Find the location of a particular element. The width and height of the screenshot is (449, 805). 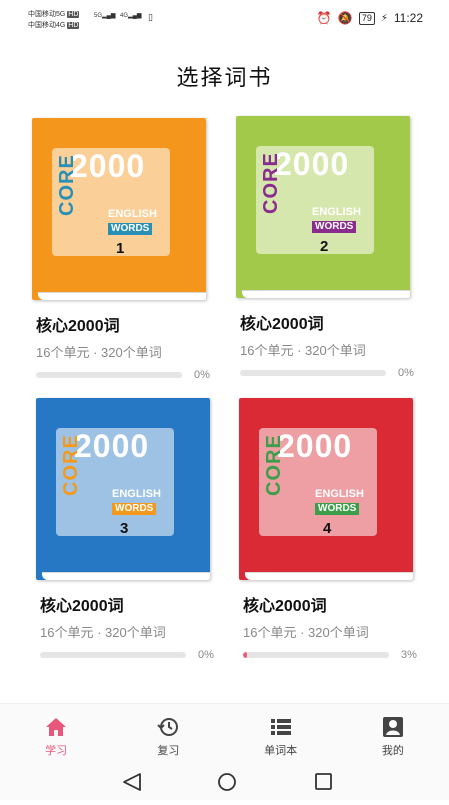

recents-icon is located at coordinates (323, 781).